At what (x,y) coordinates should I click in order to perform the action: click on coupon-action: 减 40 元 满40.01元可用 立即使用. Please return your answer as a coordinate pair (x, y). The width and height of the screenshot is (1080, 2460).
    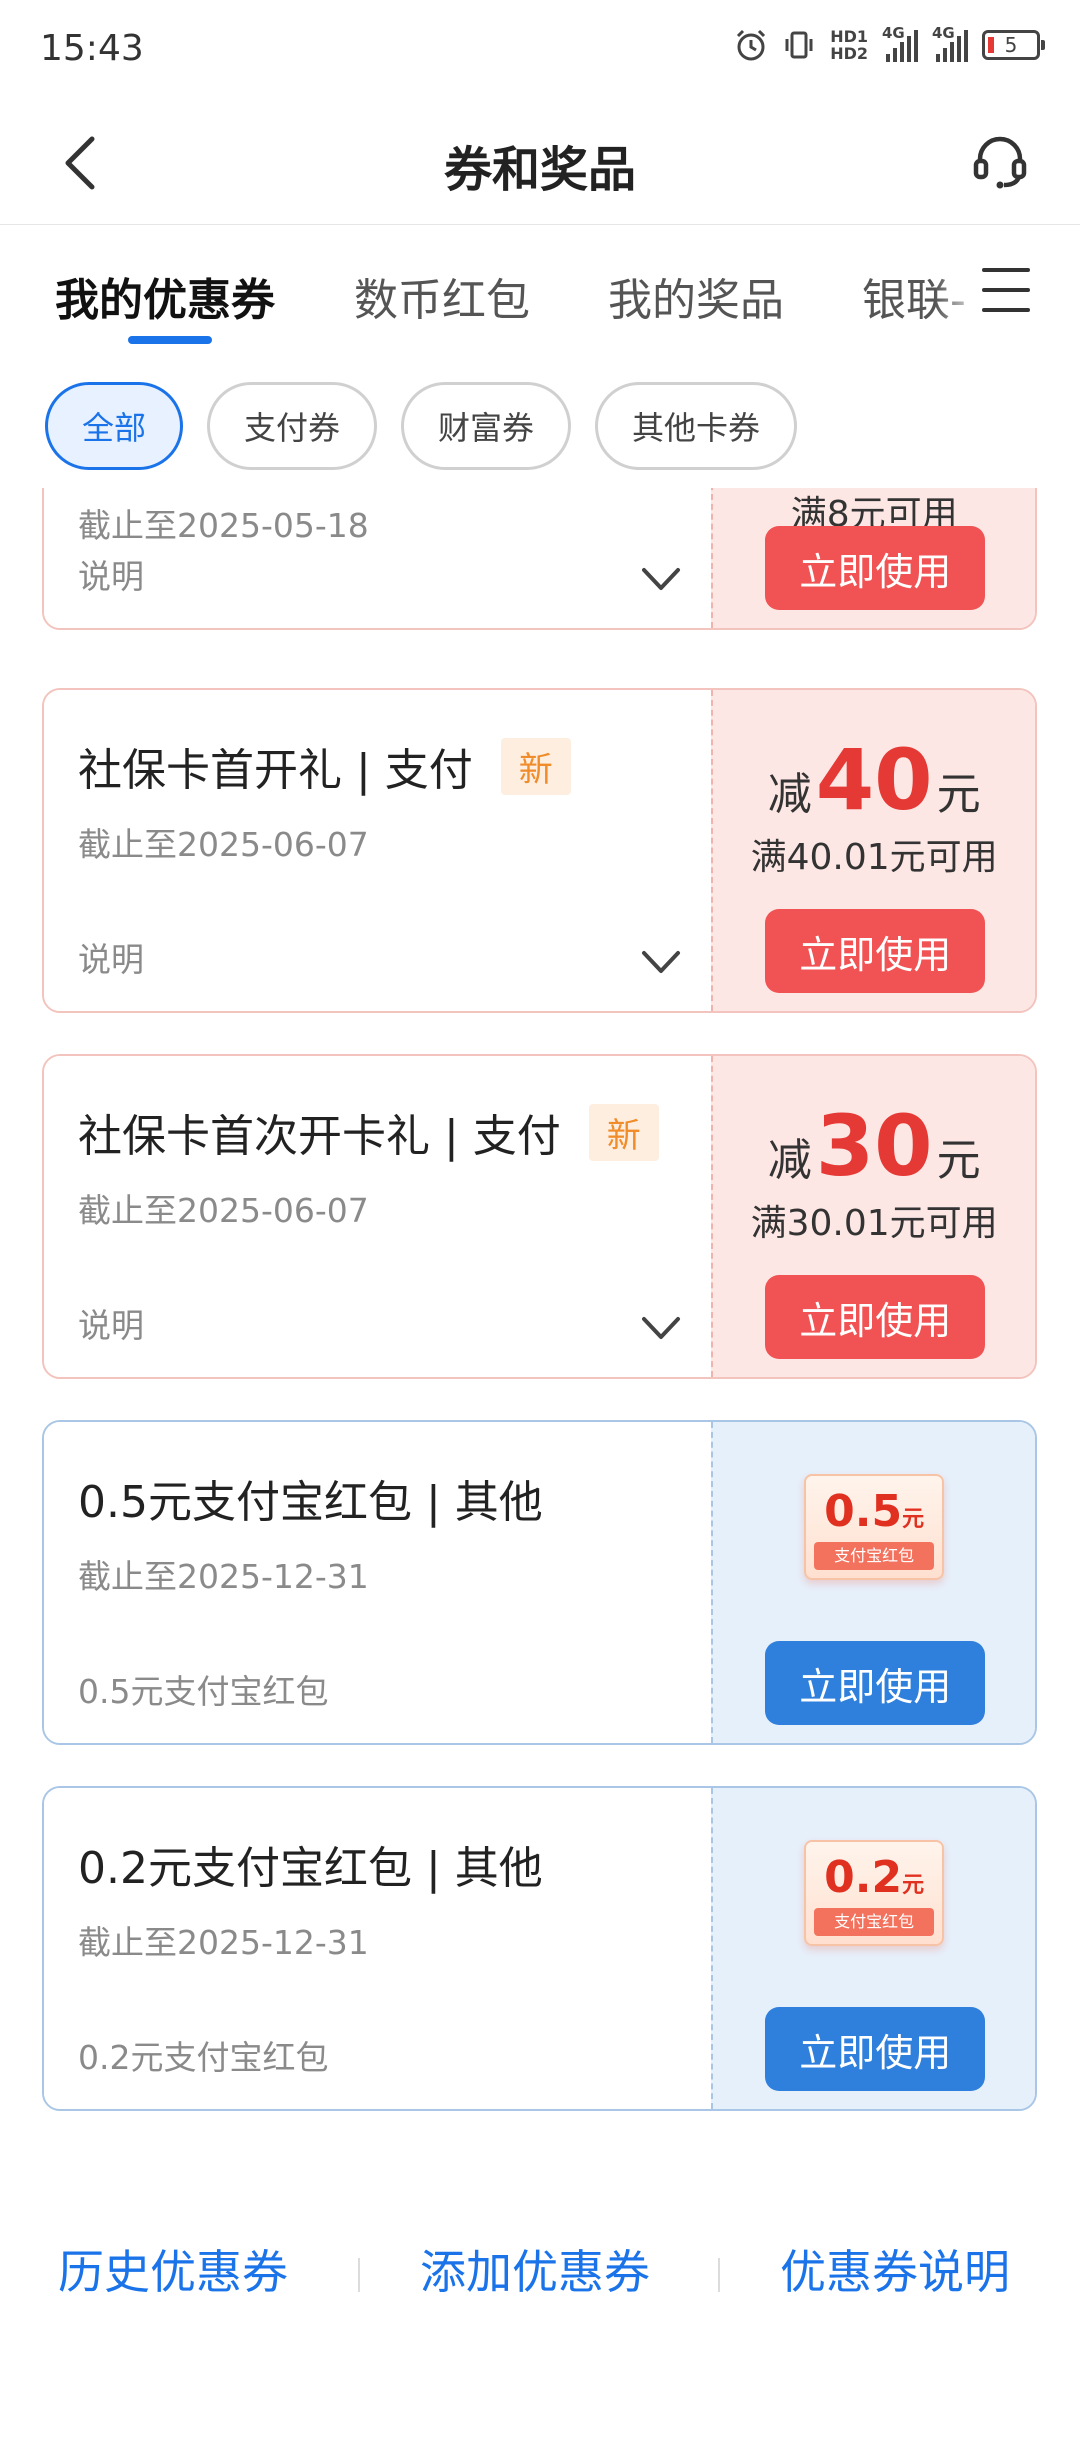
    Looking at the image, I should click on (873, 850).